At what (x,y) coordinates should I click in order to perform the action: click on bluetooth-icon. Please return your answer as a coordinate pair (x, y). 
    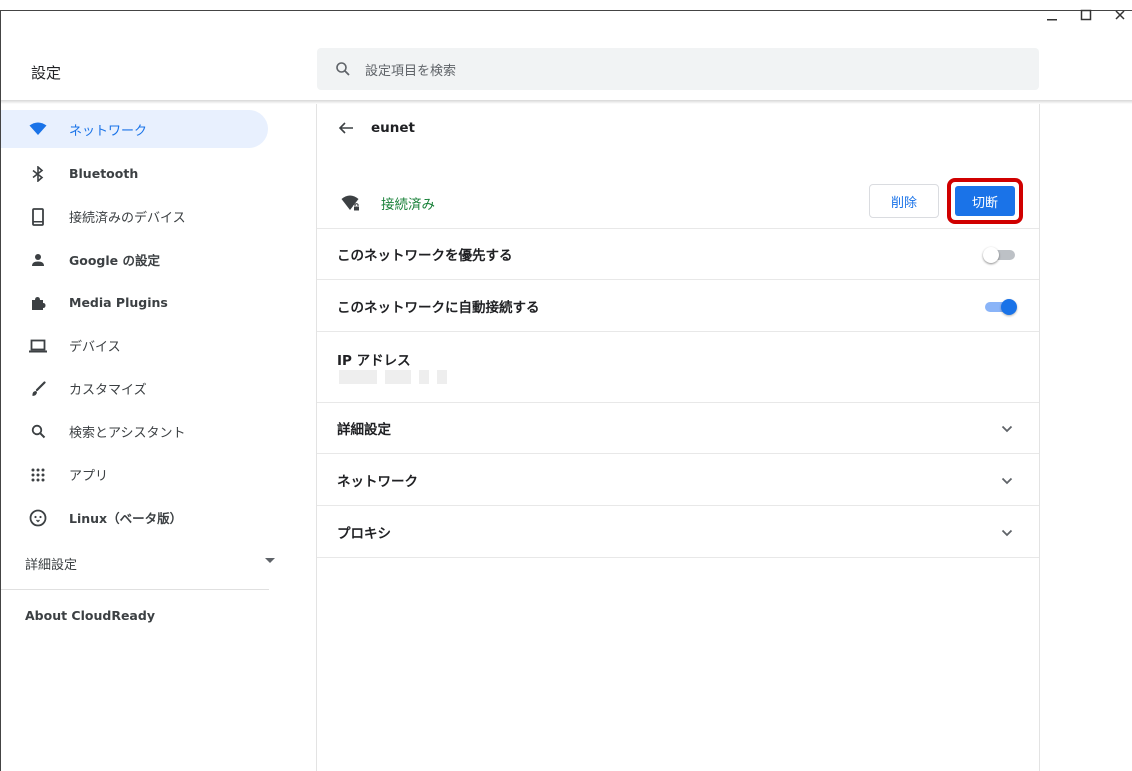
    Looking at the image, I should click on (38, 174).